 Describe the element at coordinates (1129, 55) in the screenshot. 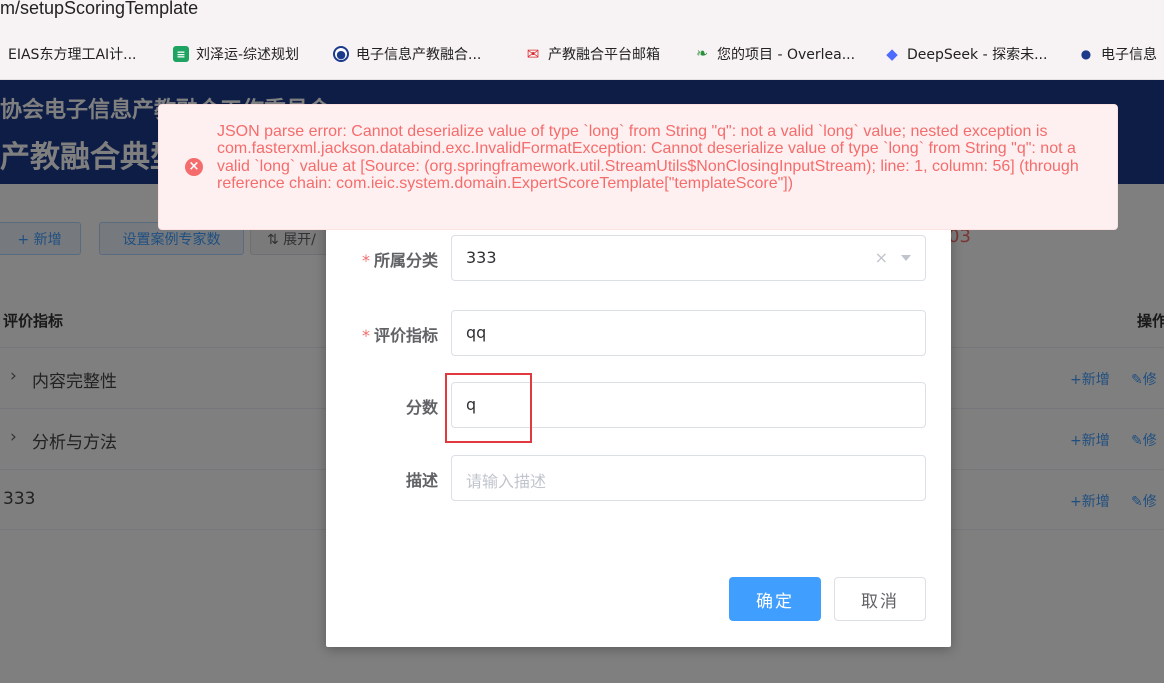

I see `bookmark-label: 电子信息` at that location.